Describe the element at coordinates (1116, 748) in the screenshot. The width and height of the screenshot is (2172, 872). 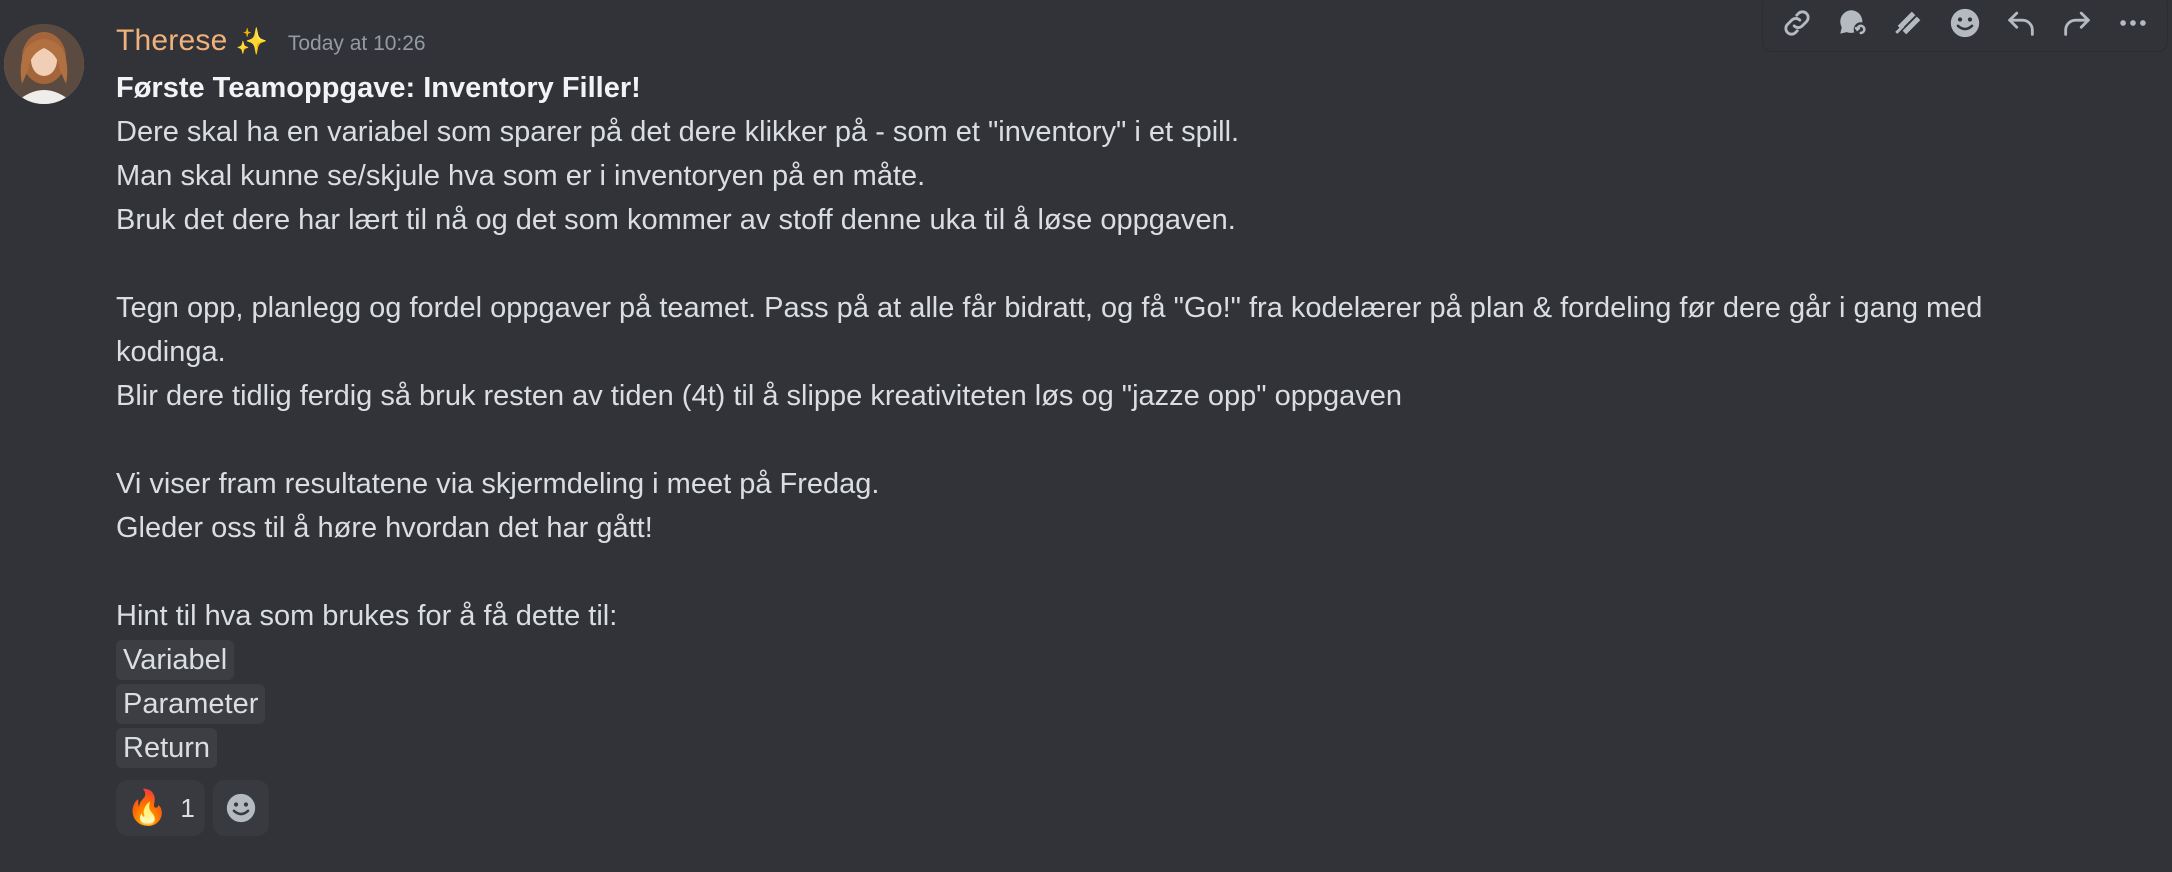
I see `code-line: Return` at that location.